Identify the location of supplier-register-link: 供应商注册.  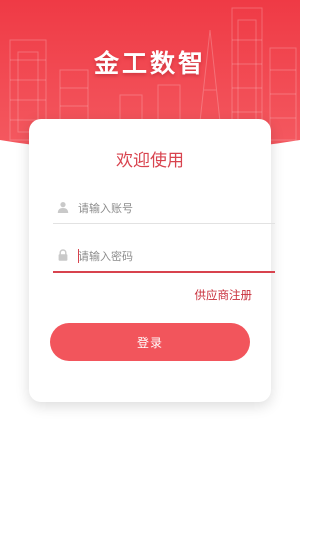
(224, 295).